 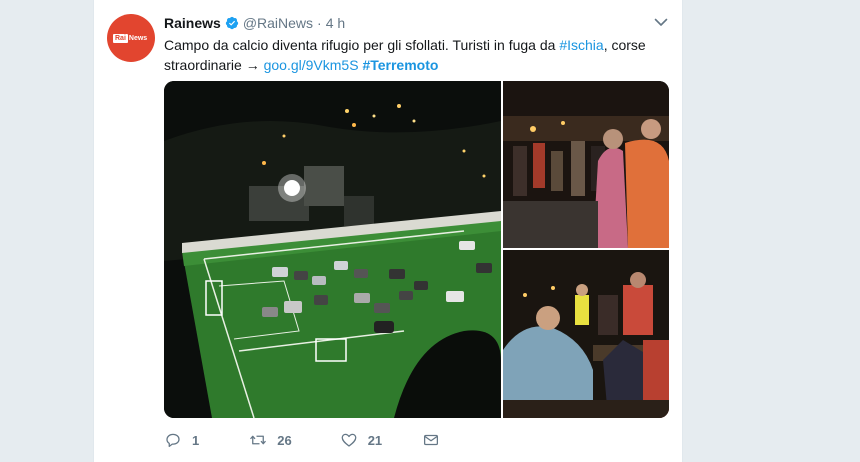 I want to click on logo-rai-text: Rai, so click(x=120, y=38).